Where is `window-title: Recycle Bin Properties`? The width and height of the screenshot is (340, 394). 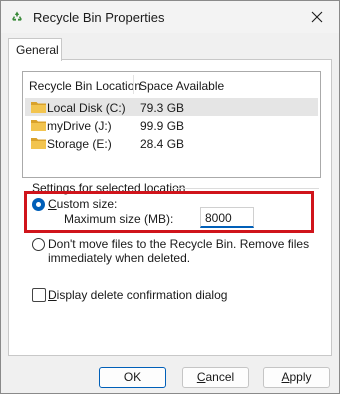 window-title: Recycle Bin Properties is located at coordinates (99, 17).